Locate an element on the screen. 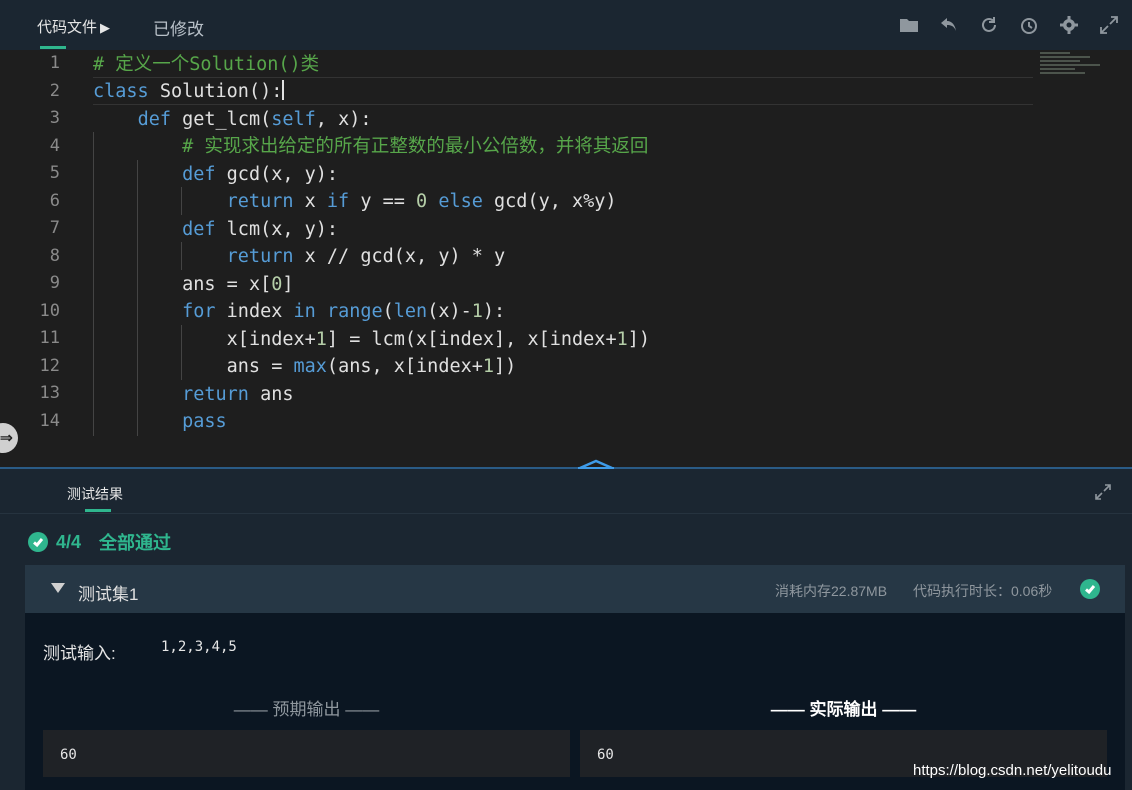 The height and width of the screenshot is (790, 1132). test-input-label: 测试输入: is located at coordinates (79, 653).